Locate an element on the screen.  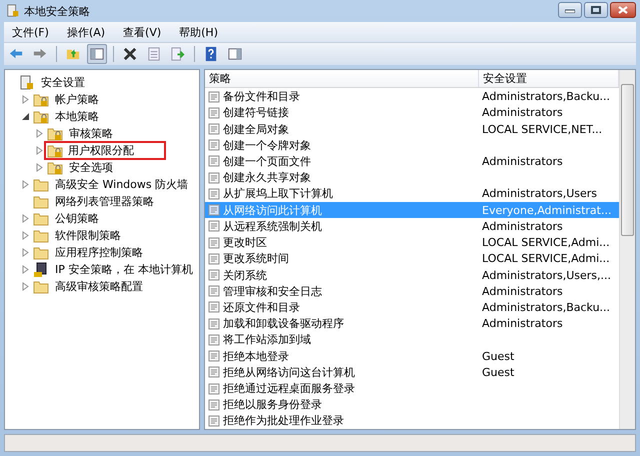
policy-name: 拒绝本地登录 is located at coordinates (256, 356).